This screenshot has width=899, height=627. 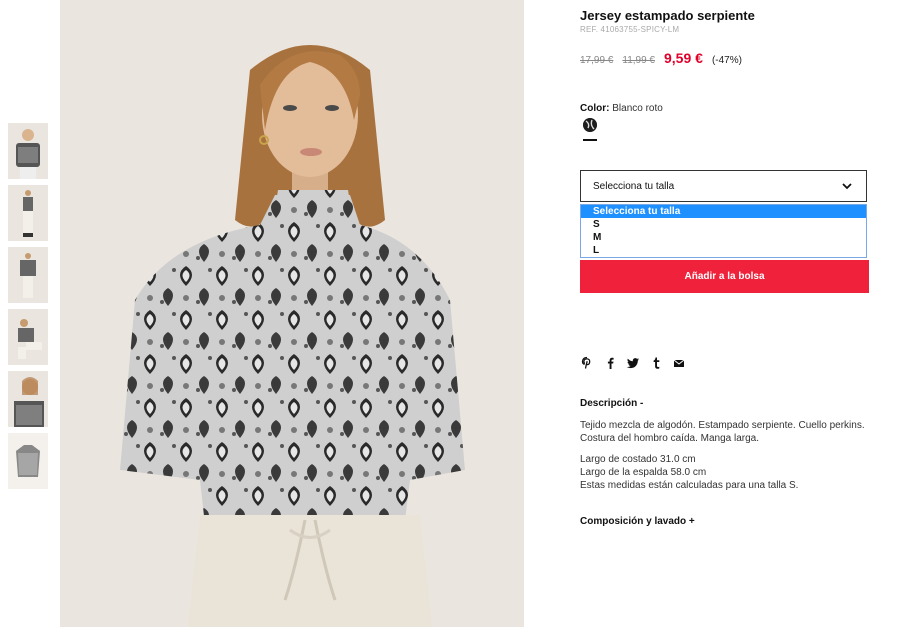 What do you see at coordinates (595, 108) in the screenshot?
I see `color-label: Color:` at bounding box center [595, 108].